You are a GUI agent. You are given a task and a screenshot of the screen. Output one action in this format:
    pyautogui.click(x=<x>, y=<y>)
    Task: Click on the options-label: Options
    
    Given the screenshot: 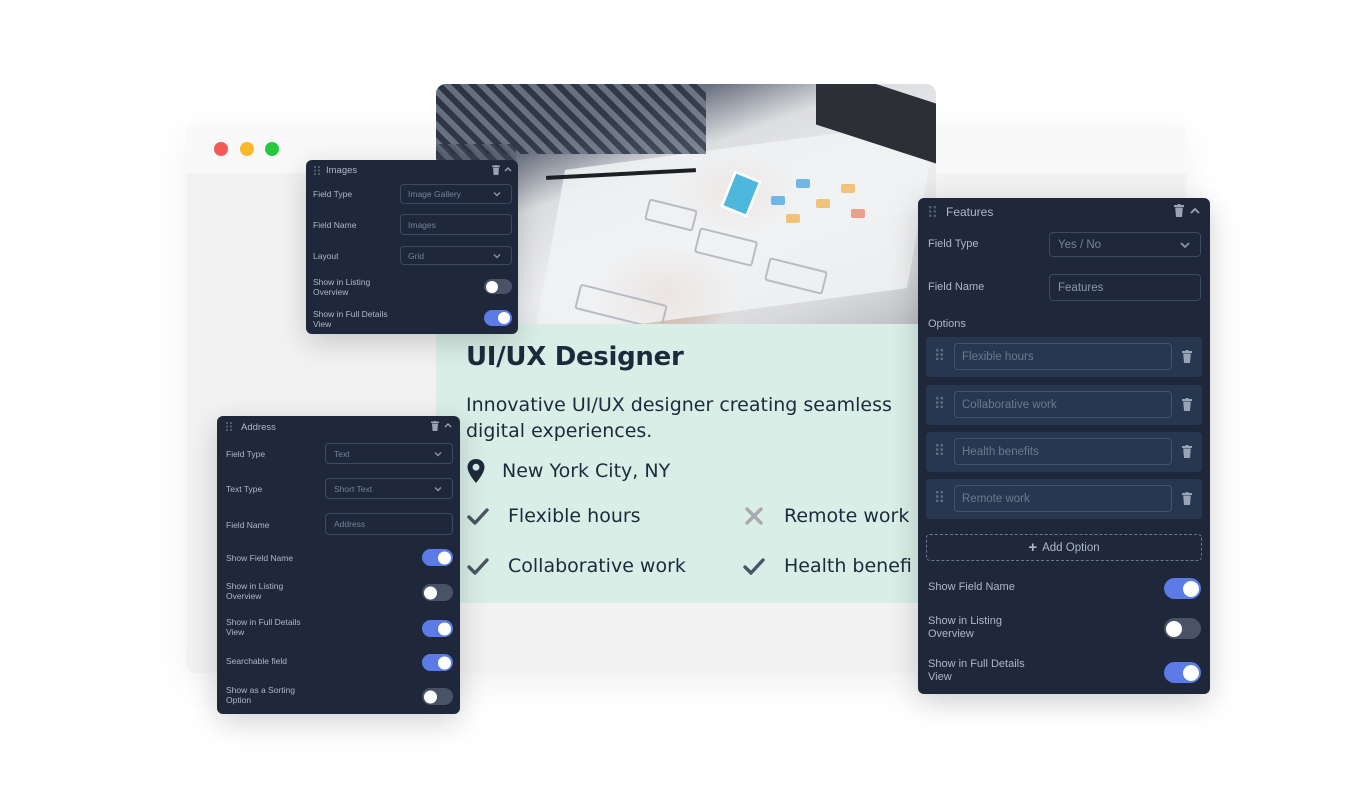 What is the action you would take?
    pyautogui.click(x=947, y=324)
    